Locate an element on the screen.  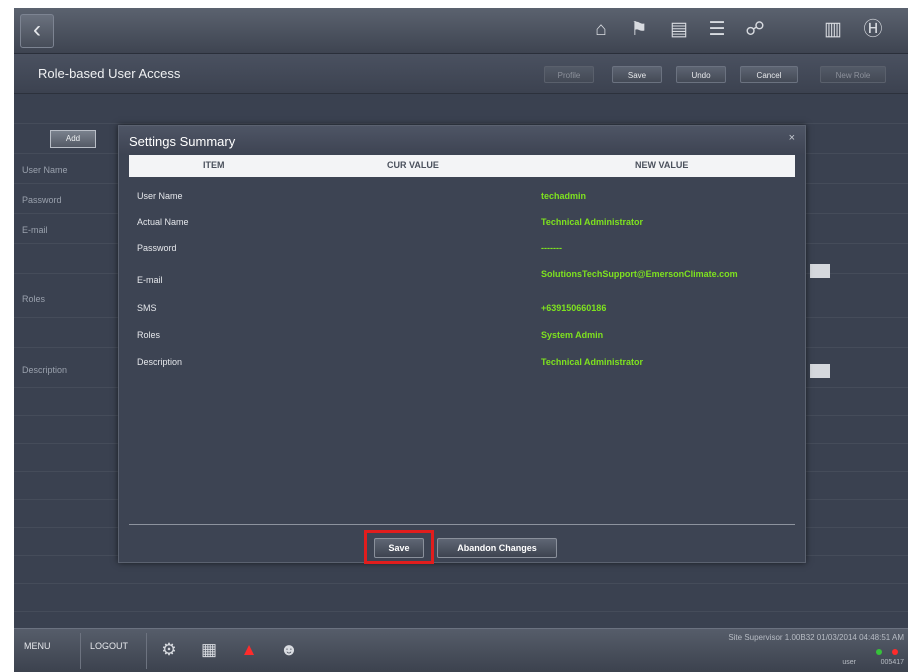
help-icon: Ⓗ is located at coordinates (873, 30).